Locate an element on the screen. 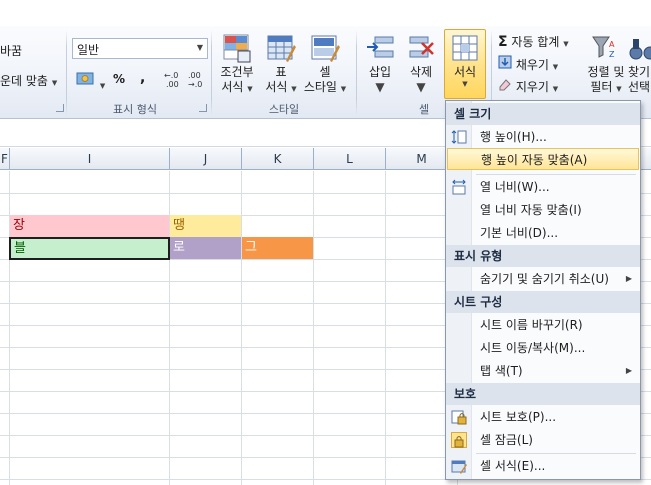  format-label: 서식 is located at coordinates (465, 72).